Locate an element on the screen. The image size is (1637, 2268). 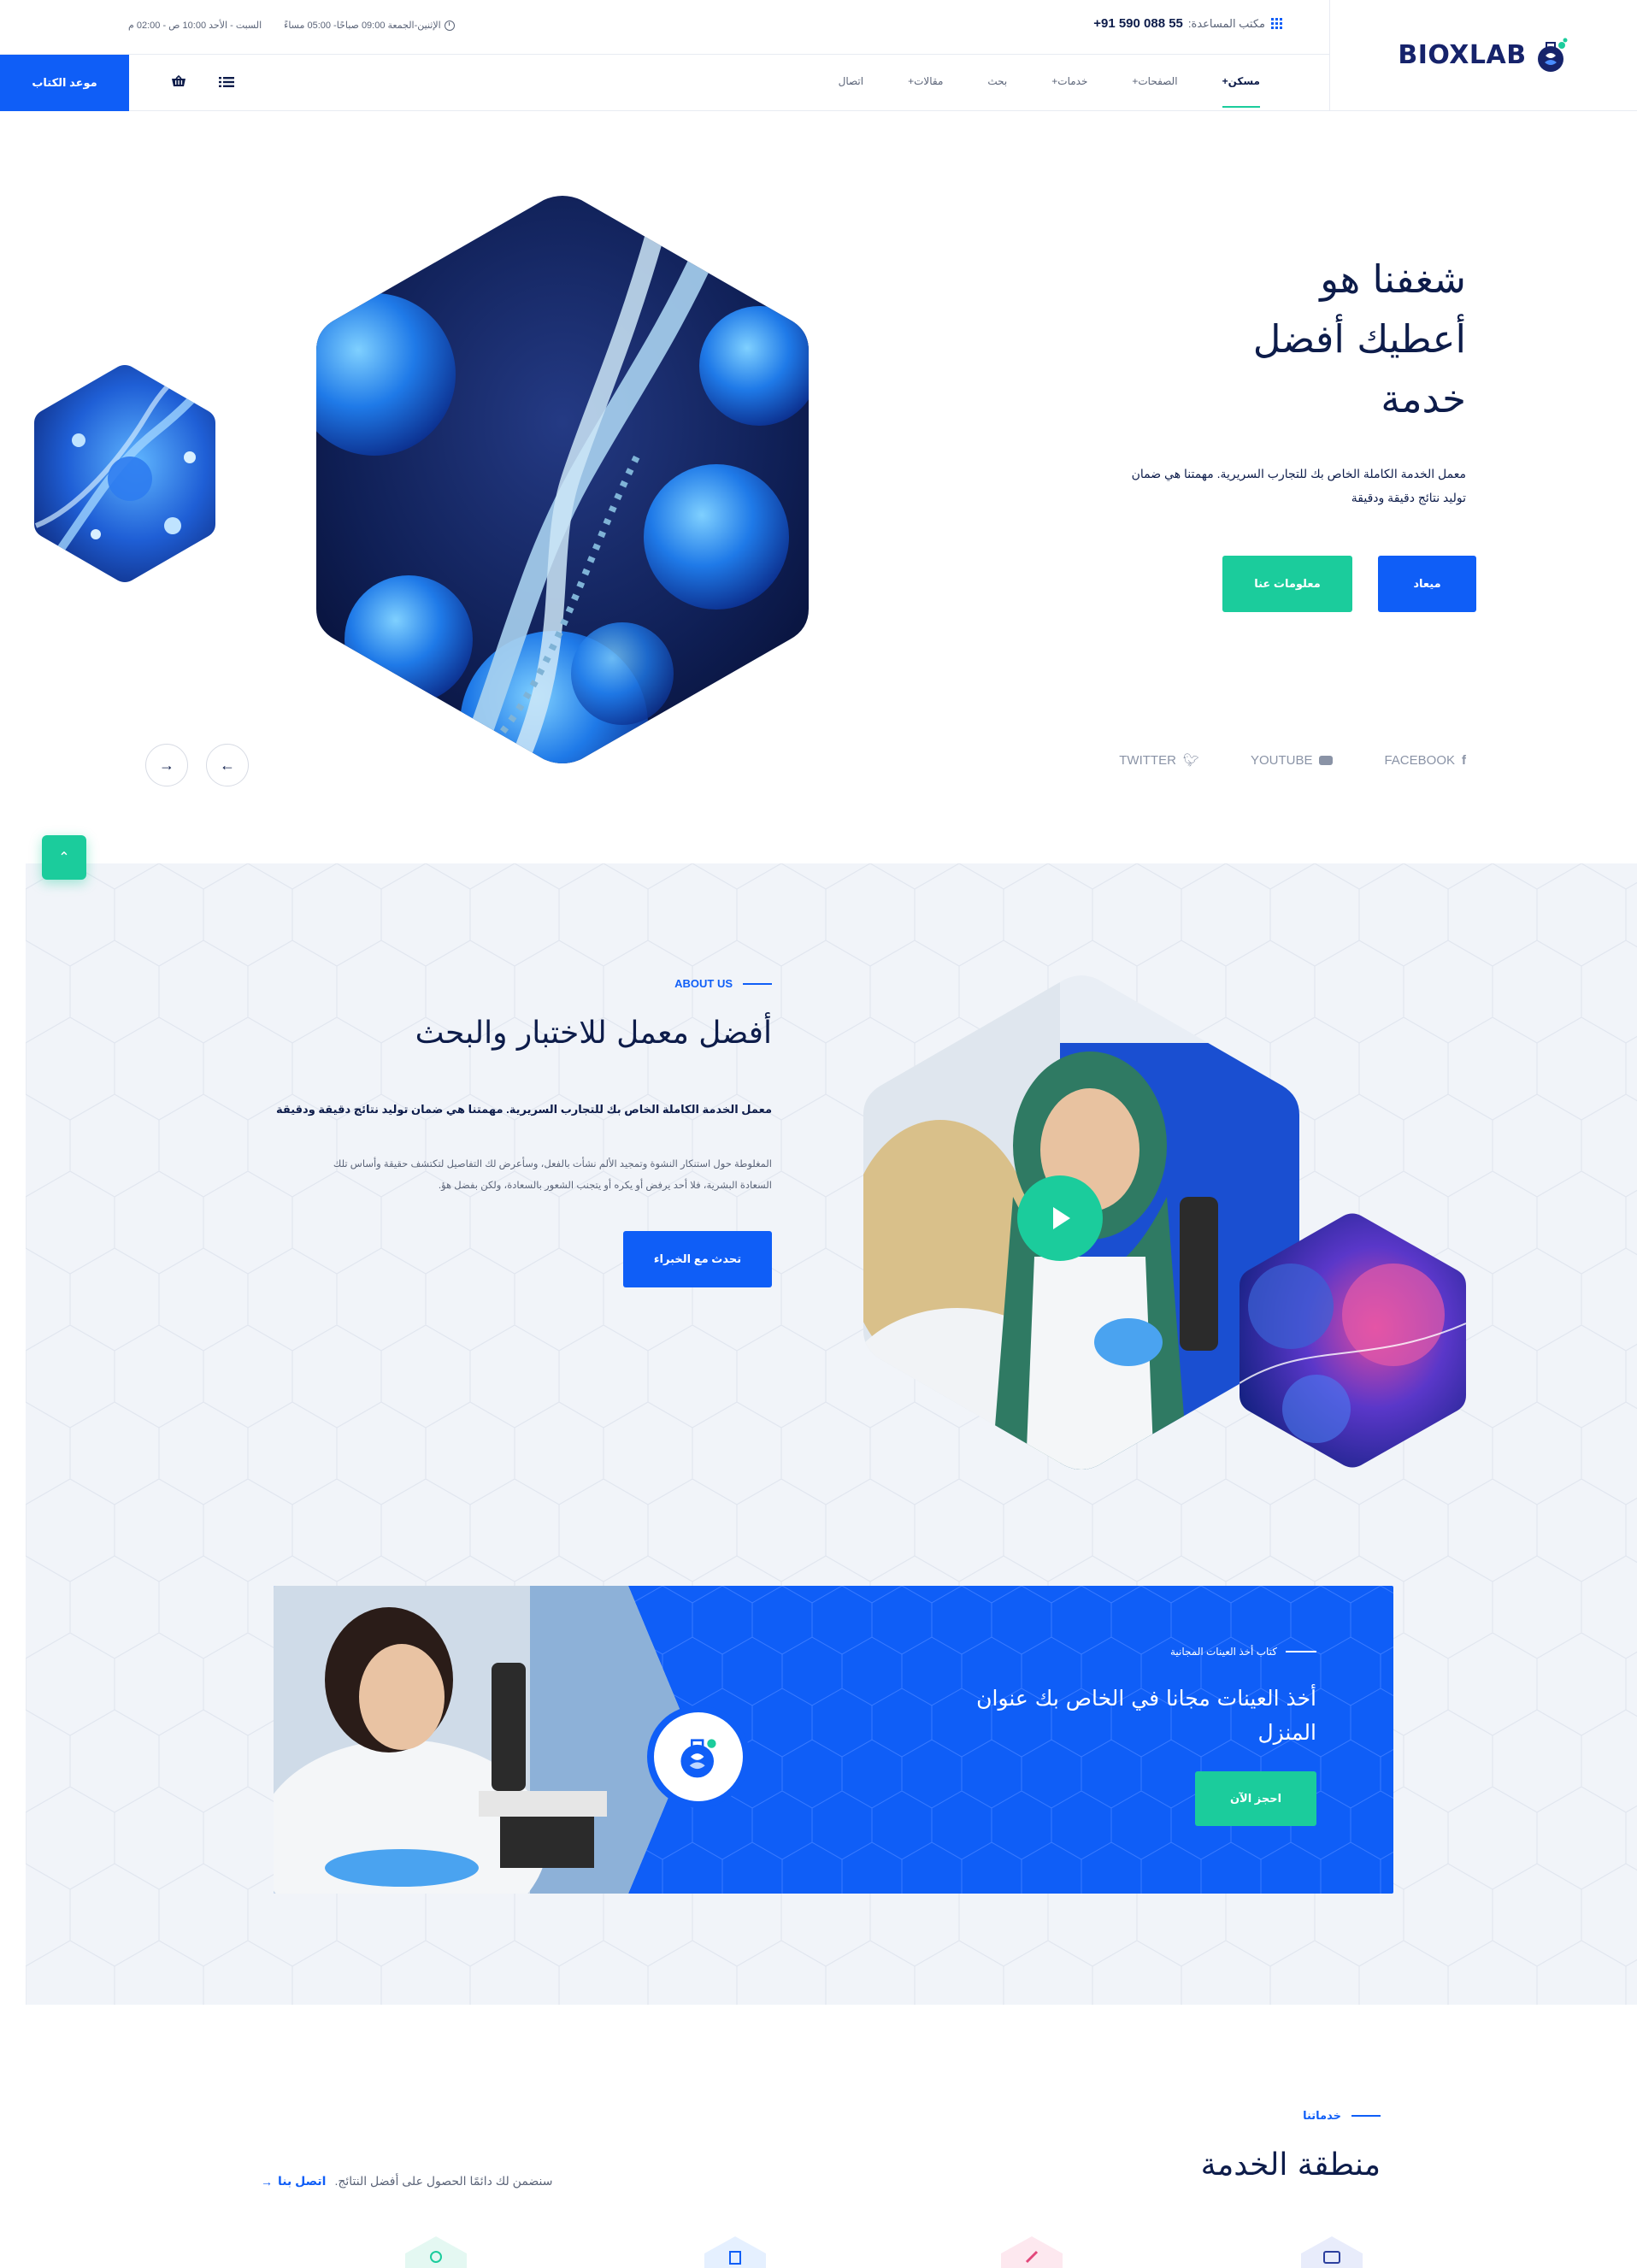
scroll-to-top-button: ⌃ is located at coordinates (64, 857).